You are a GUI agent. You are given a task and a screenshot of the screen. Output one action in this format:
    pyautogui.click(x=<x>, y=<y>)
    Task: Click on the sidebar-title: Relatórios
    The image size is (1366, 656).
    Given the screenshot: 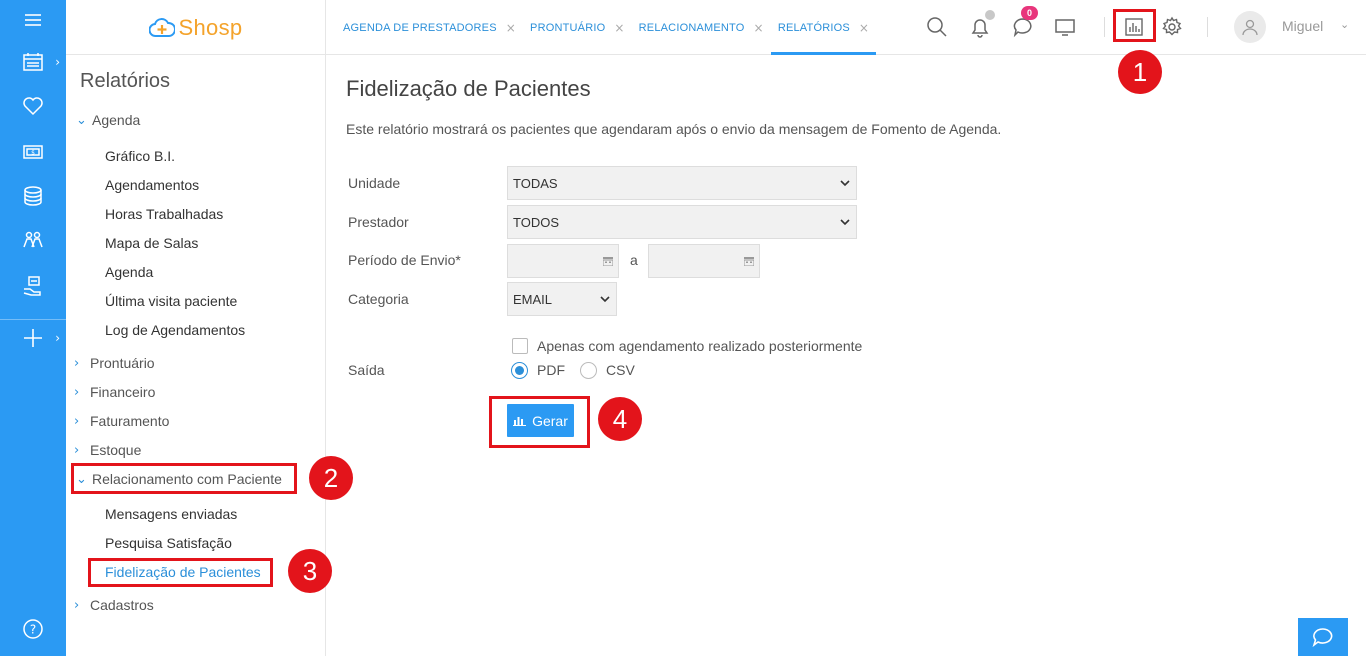 What is the action you would take?
    pyautogui.click(x=125, y=81)
    